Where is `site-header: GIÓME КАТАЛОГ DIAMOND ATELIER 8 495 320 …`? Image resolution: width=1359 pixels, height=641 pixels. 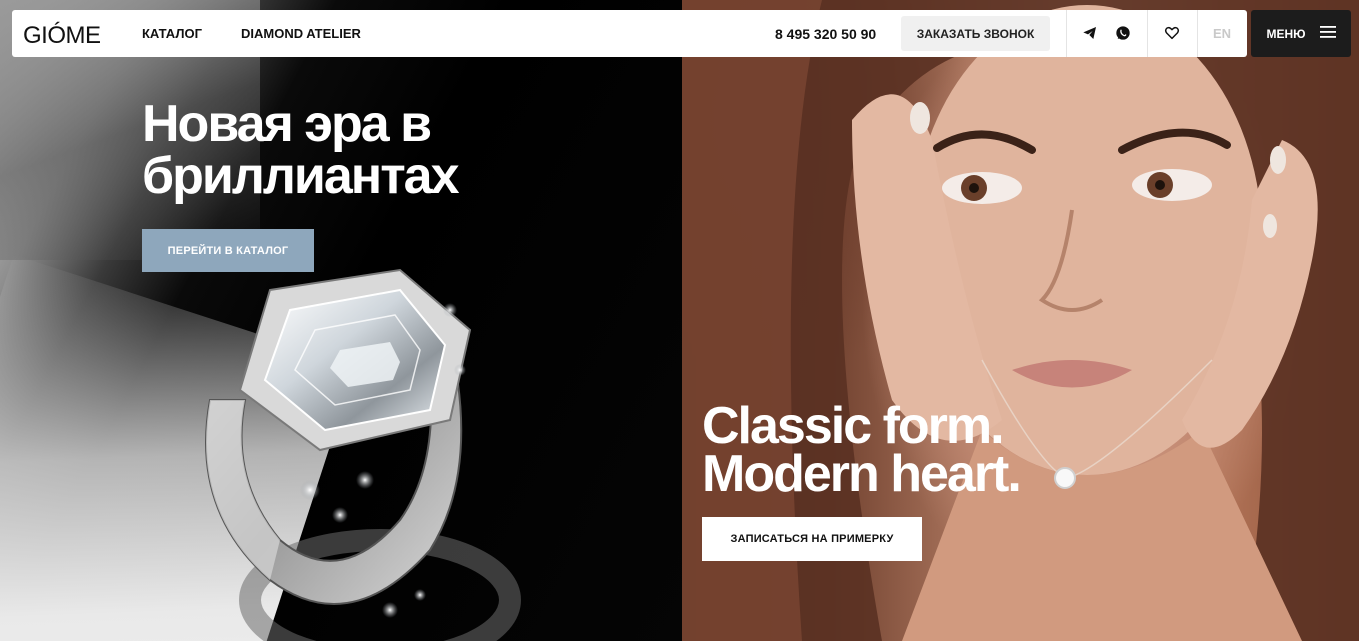
site-header: GIÓME КАТАЛОГ DIAMOND ATELIER 8 495 320 … is located at coordinates (629, 33).